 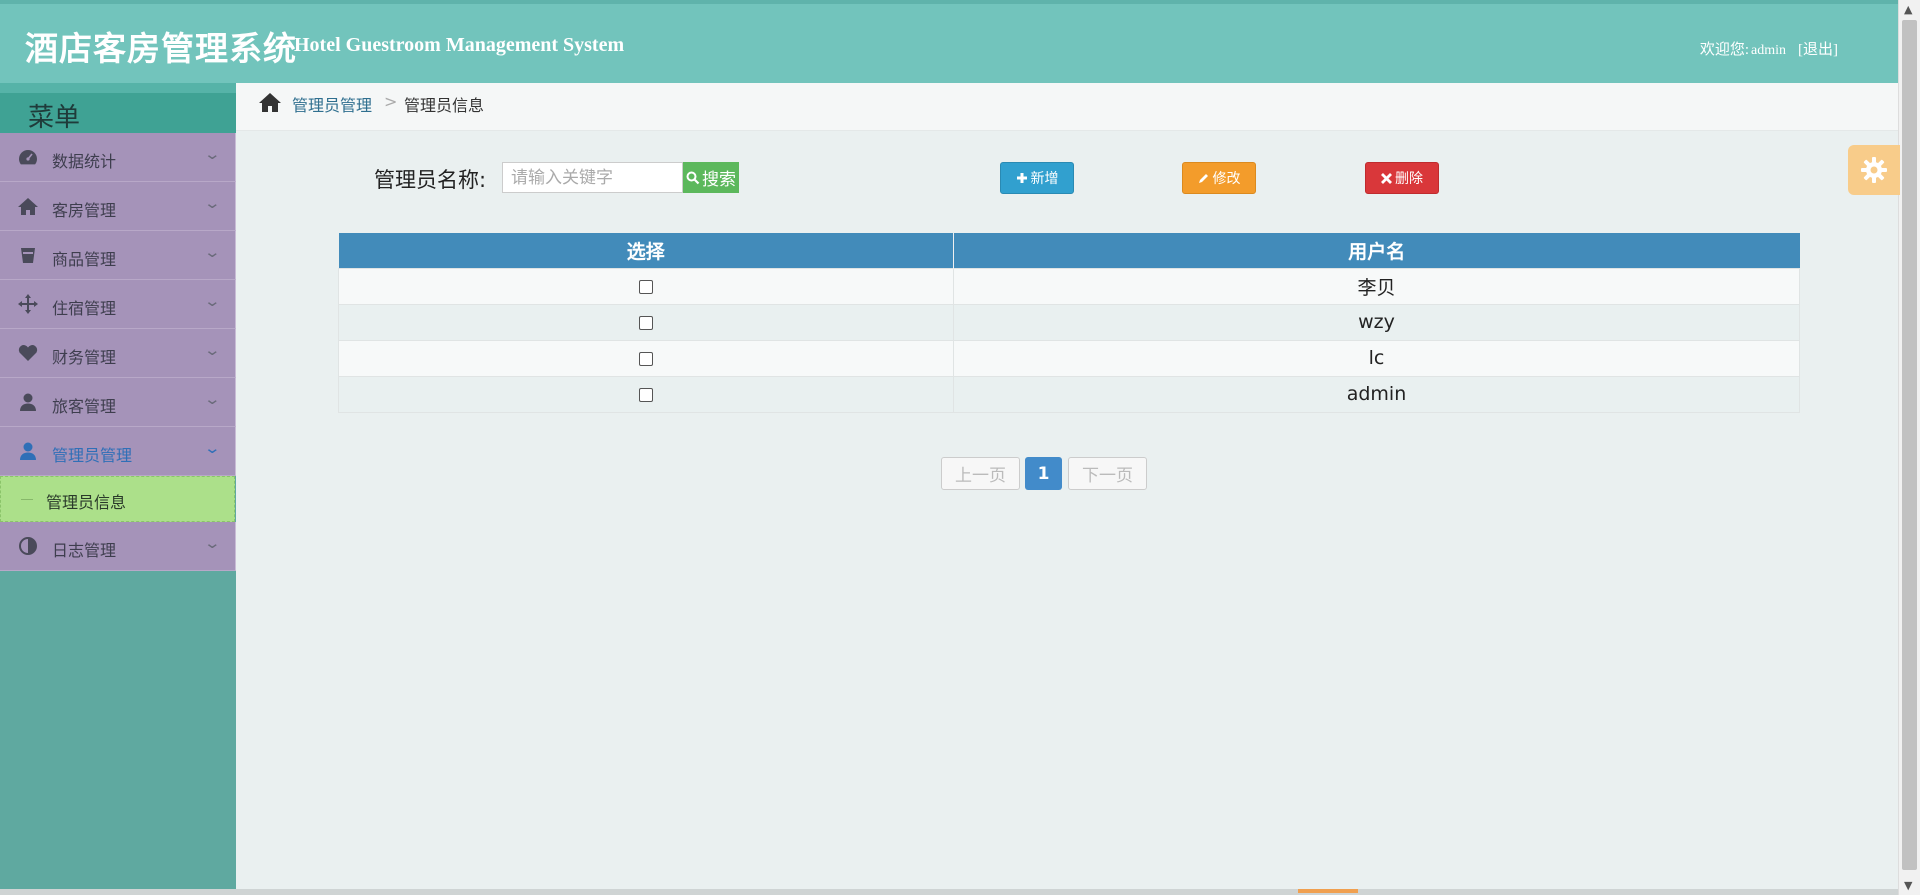 What do you see at coordinates (1044, 179) in the screenshot?
I see `add-button-label: 新增` at bounding box center [1044, 179].